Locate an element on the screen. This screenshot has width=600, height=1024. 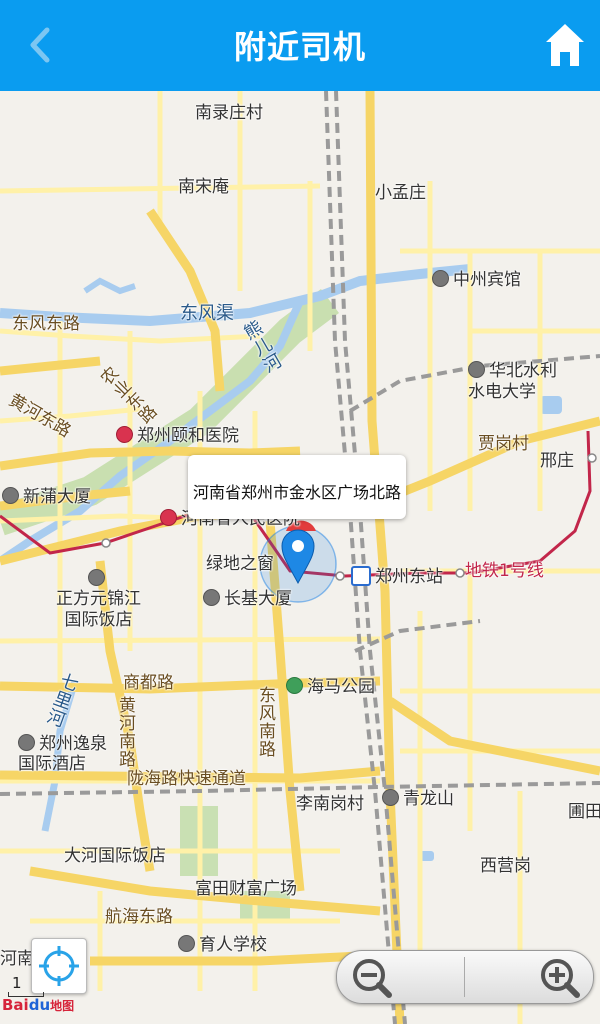
poi-yuren-school: 育人学校 is located at coordinates (222, 944).